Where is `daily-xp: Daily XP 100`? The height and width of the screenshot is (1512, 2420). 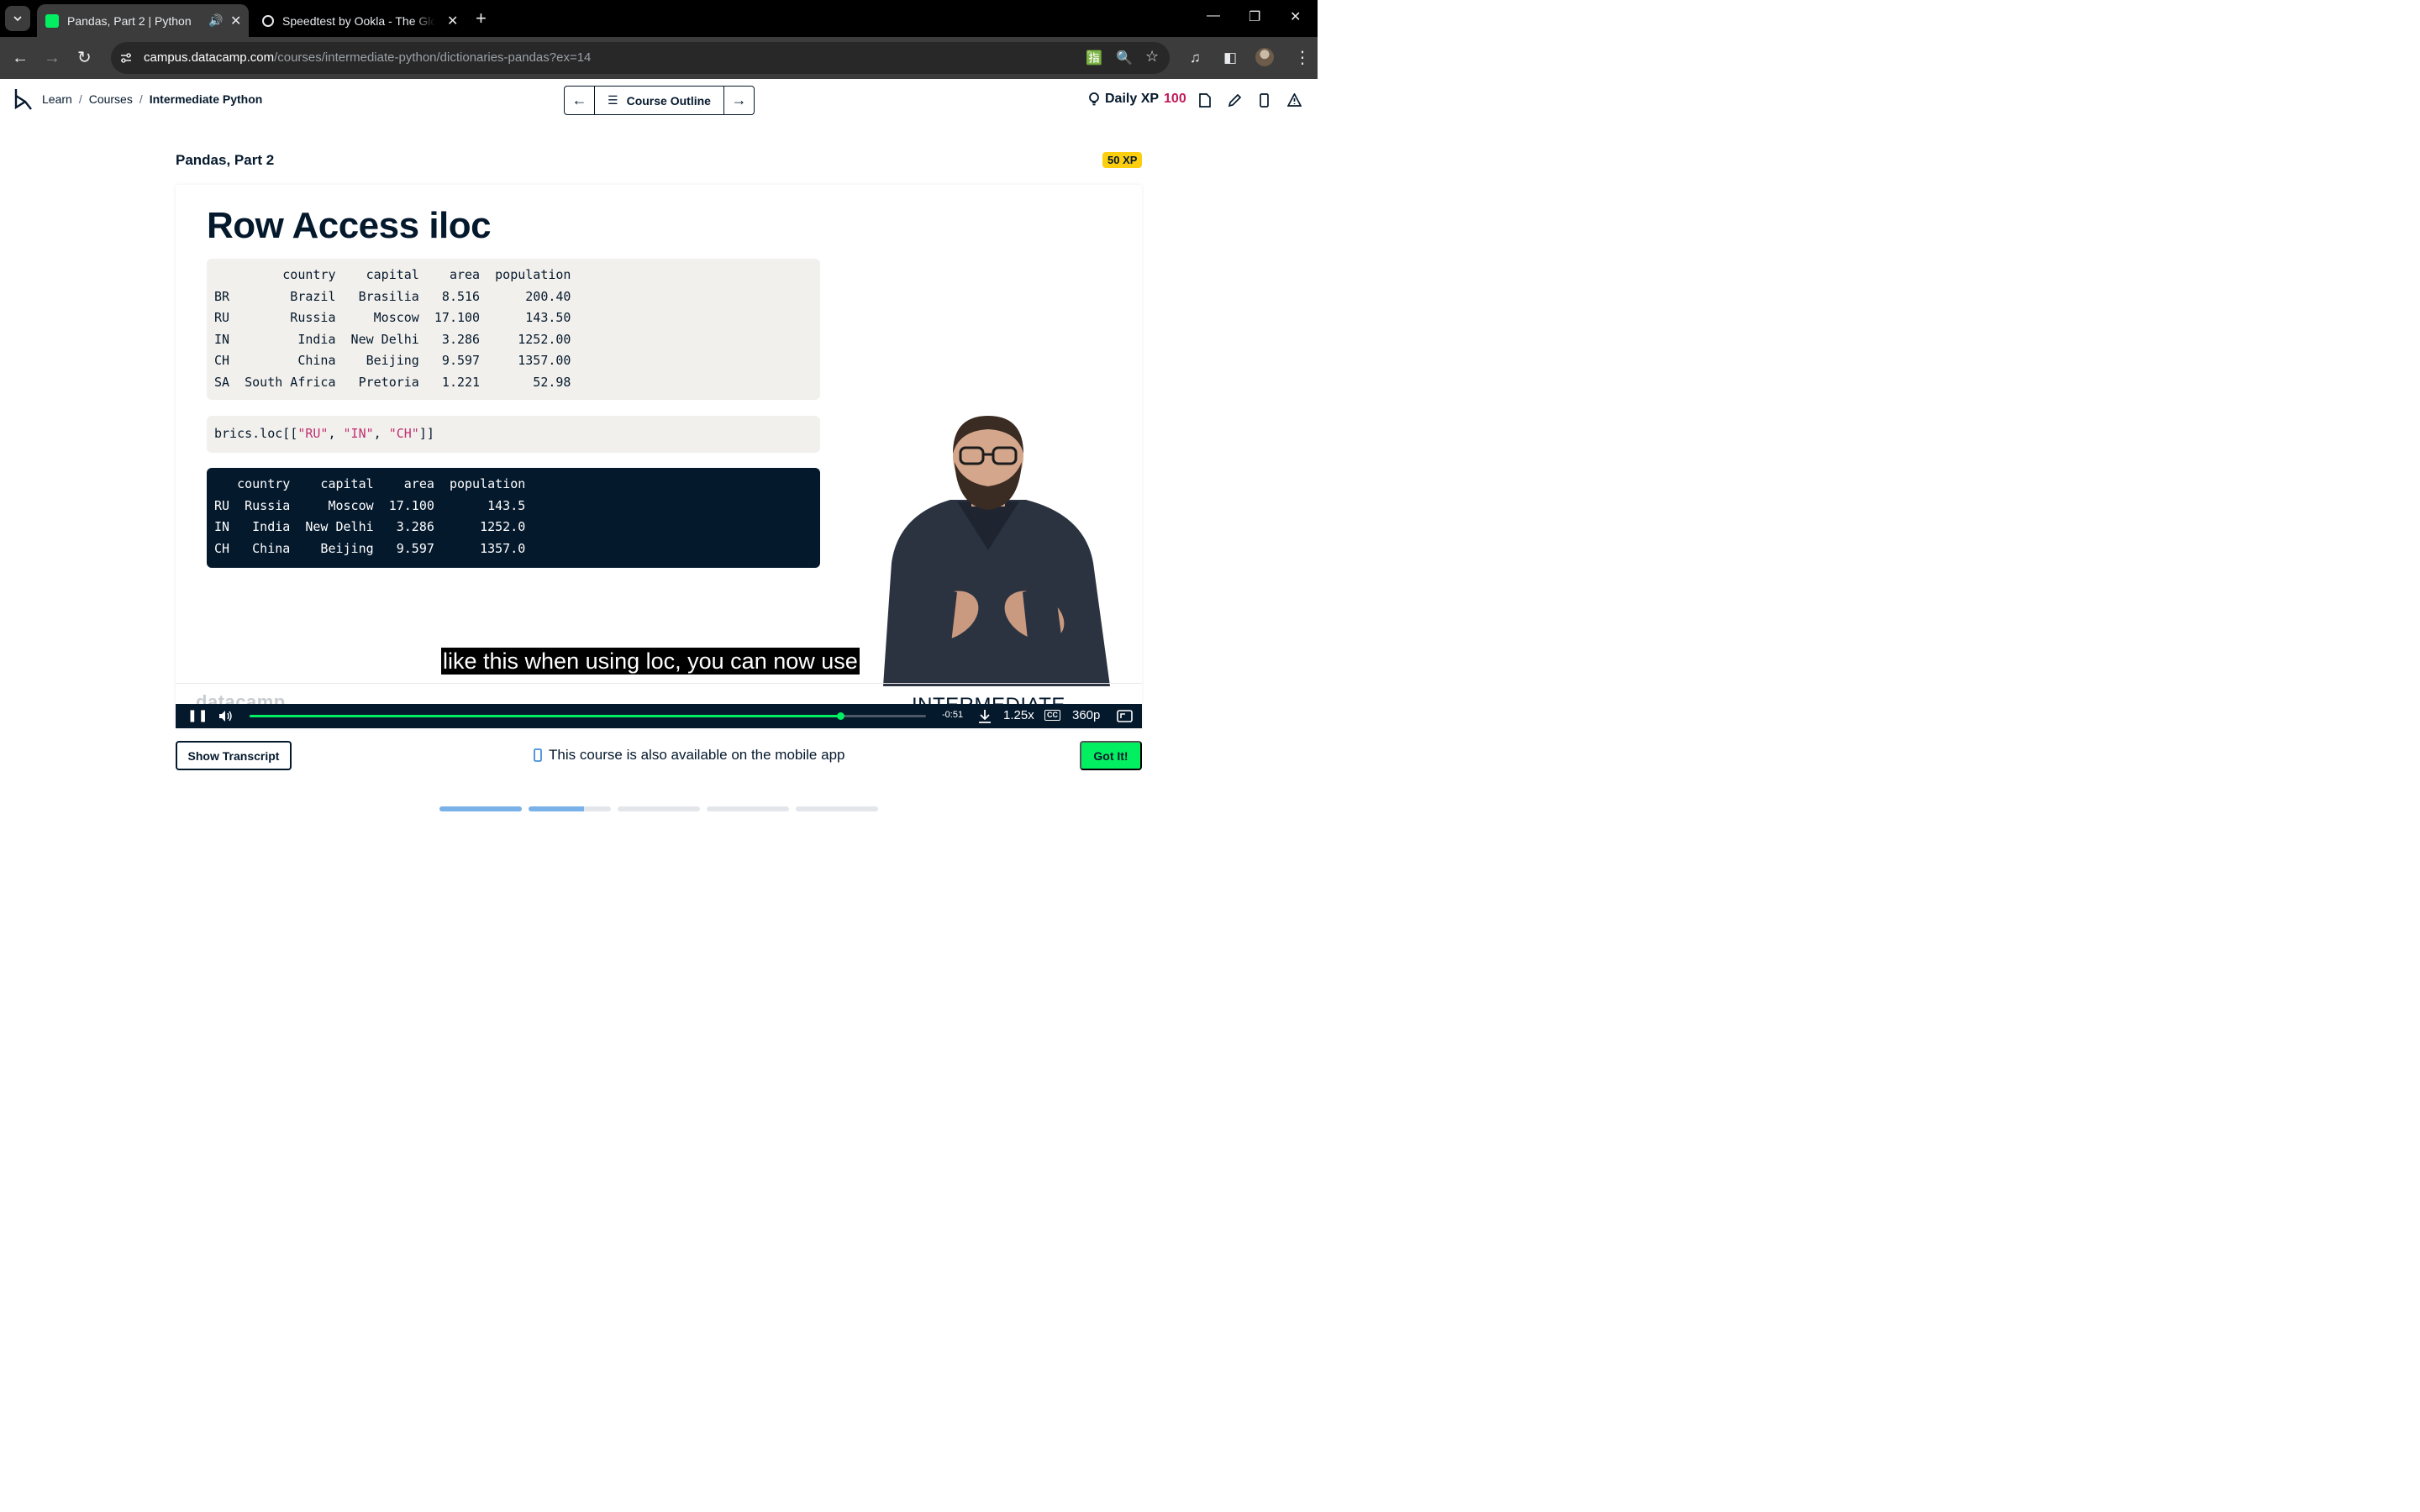 daily-xp: Daily XP 100 is located at coordinates (1137, 99).